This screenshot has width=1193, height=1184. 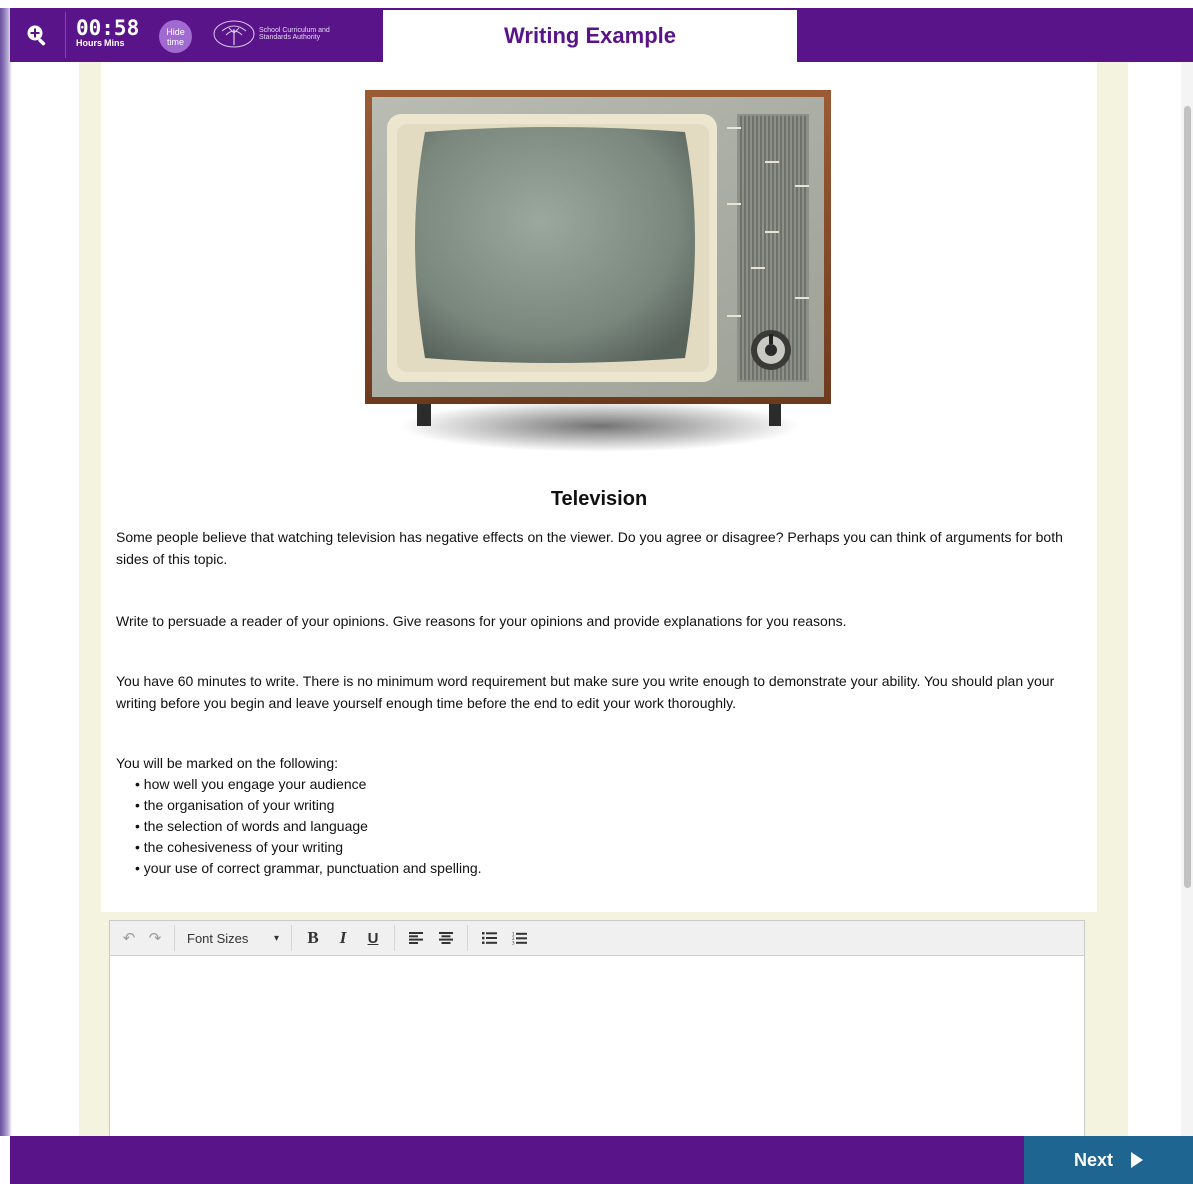 What do you see at coordinates (308, 805) in the screenshot?
I see `criteria-item: the organisation of your writing` at bounding box center [308, 805].